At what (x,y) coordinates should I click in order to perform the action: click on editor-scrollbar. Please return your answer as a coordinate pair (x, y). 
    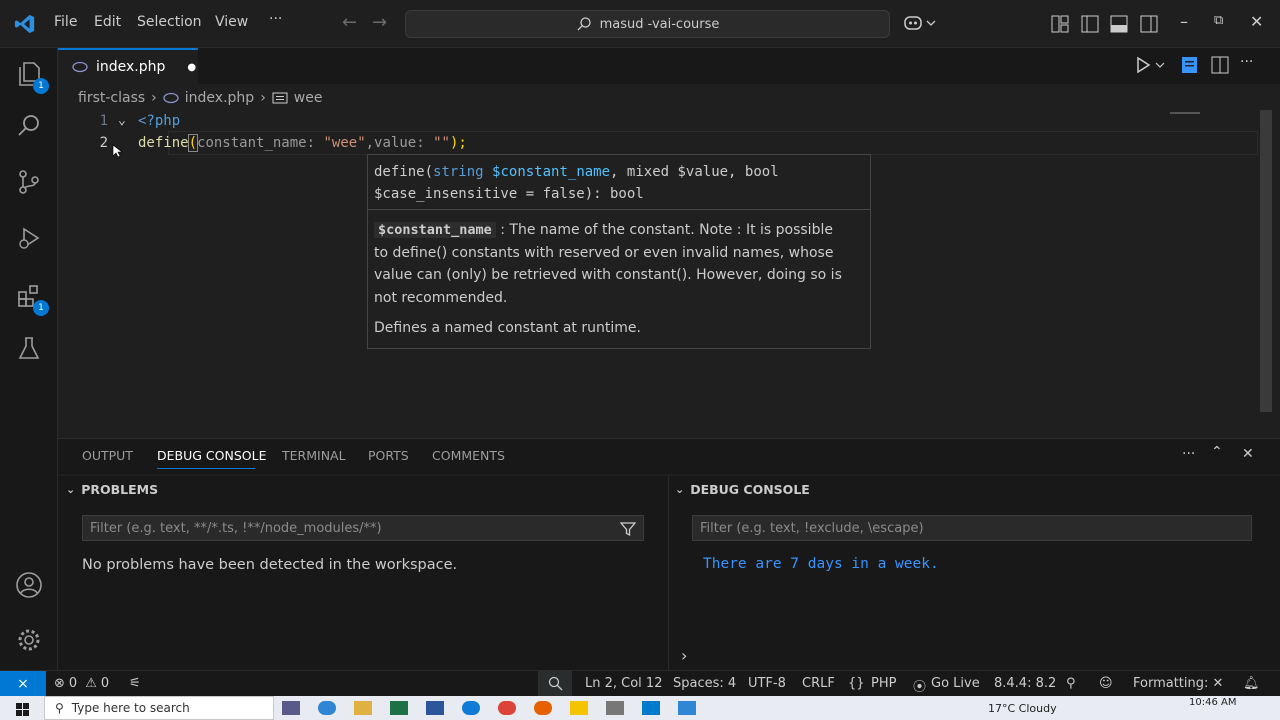
    Looking at the image, I should click on (1266, 261).